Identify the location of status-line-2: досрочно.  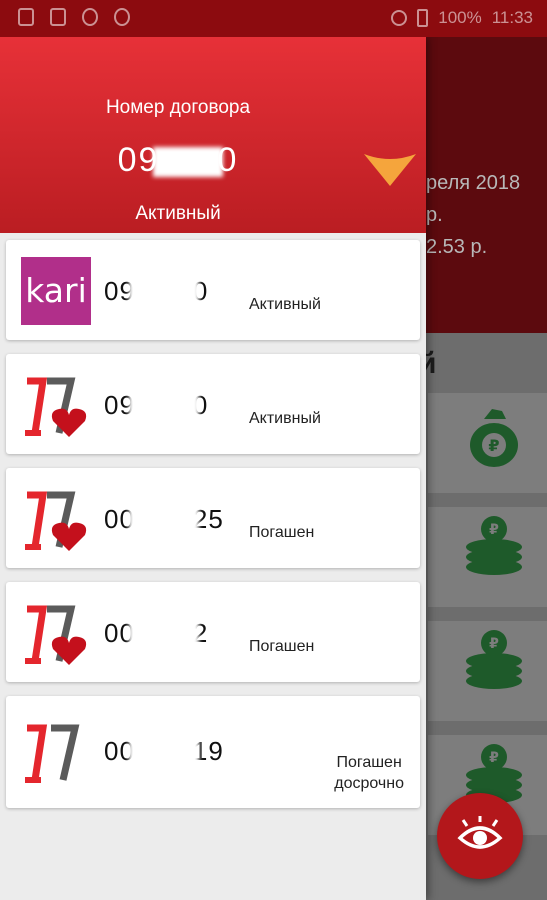
(369, 783).